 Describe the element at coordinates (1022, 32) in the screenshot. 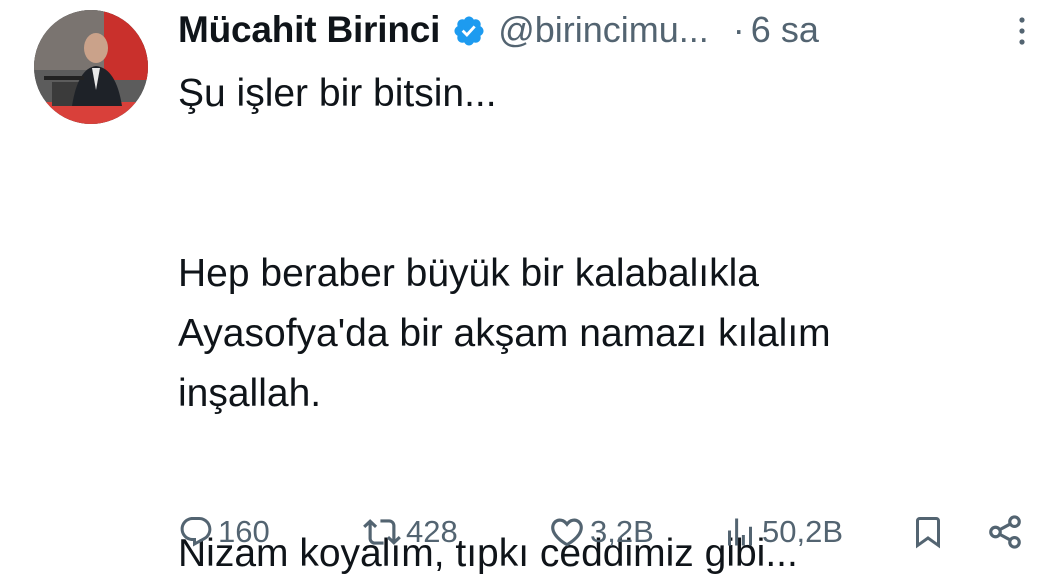

I see `more-icon` at that location.